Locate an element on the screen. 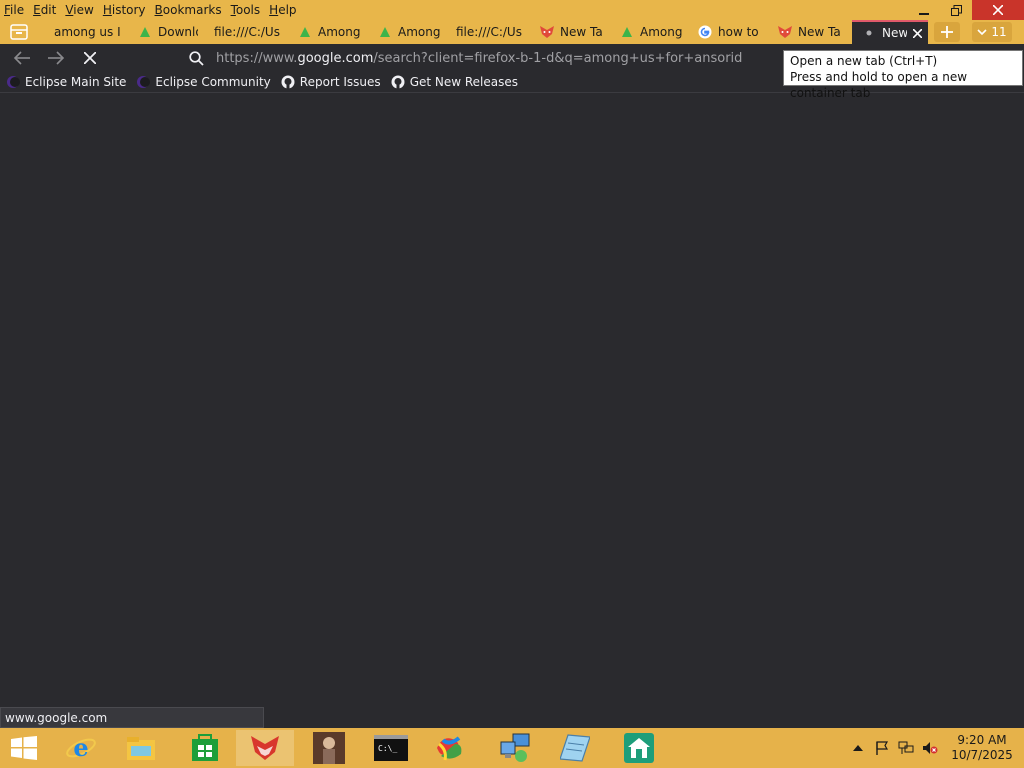 This screenshot has height=768, width=1024. computer-network-icon is located at coordinates (515, 747).